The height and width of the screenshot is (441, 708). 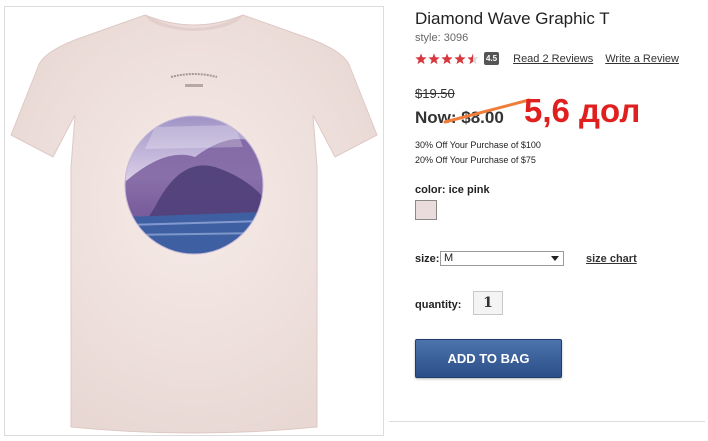 What do you see at coordinates (426, 210) in the screenshot?
I see `color-swatch` at bounding box center [426, 210].